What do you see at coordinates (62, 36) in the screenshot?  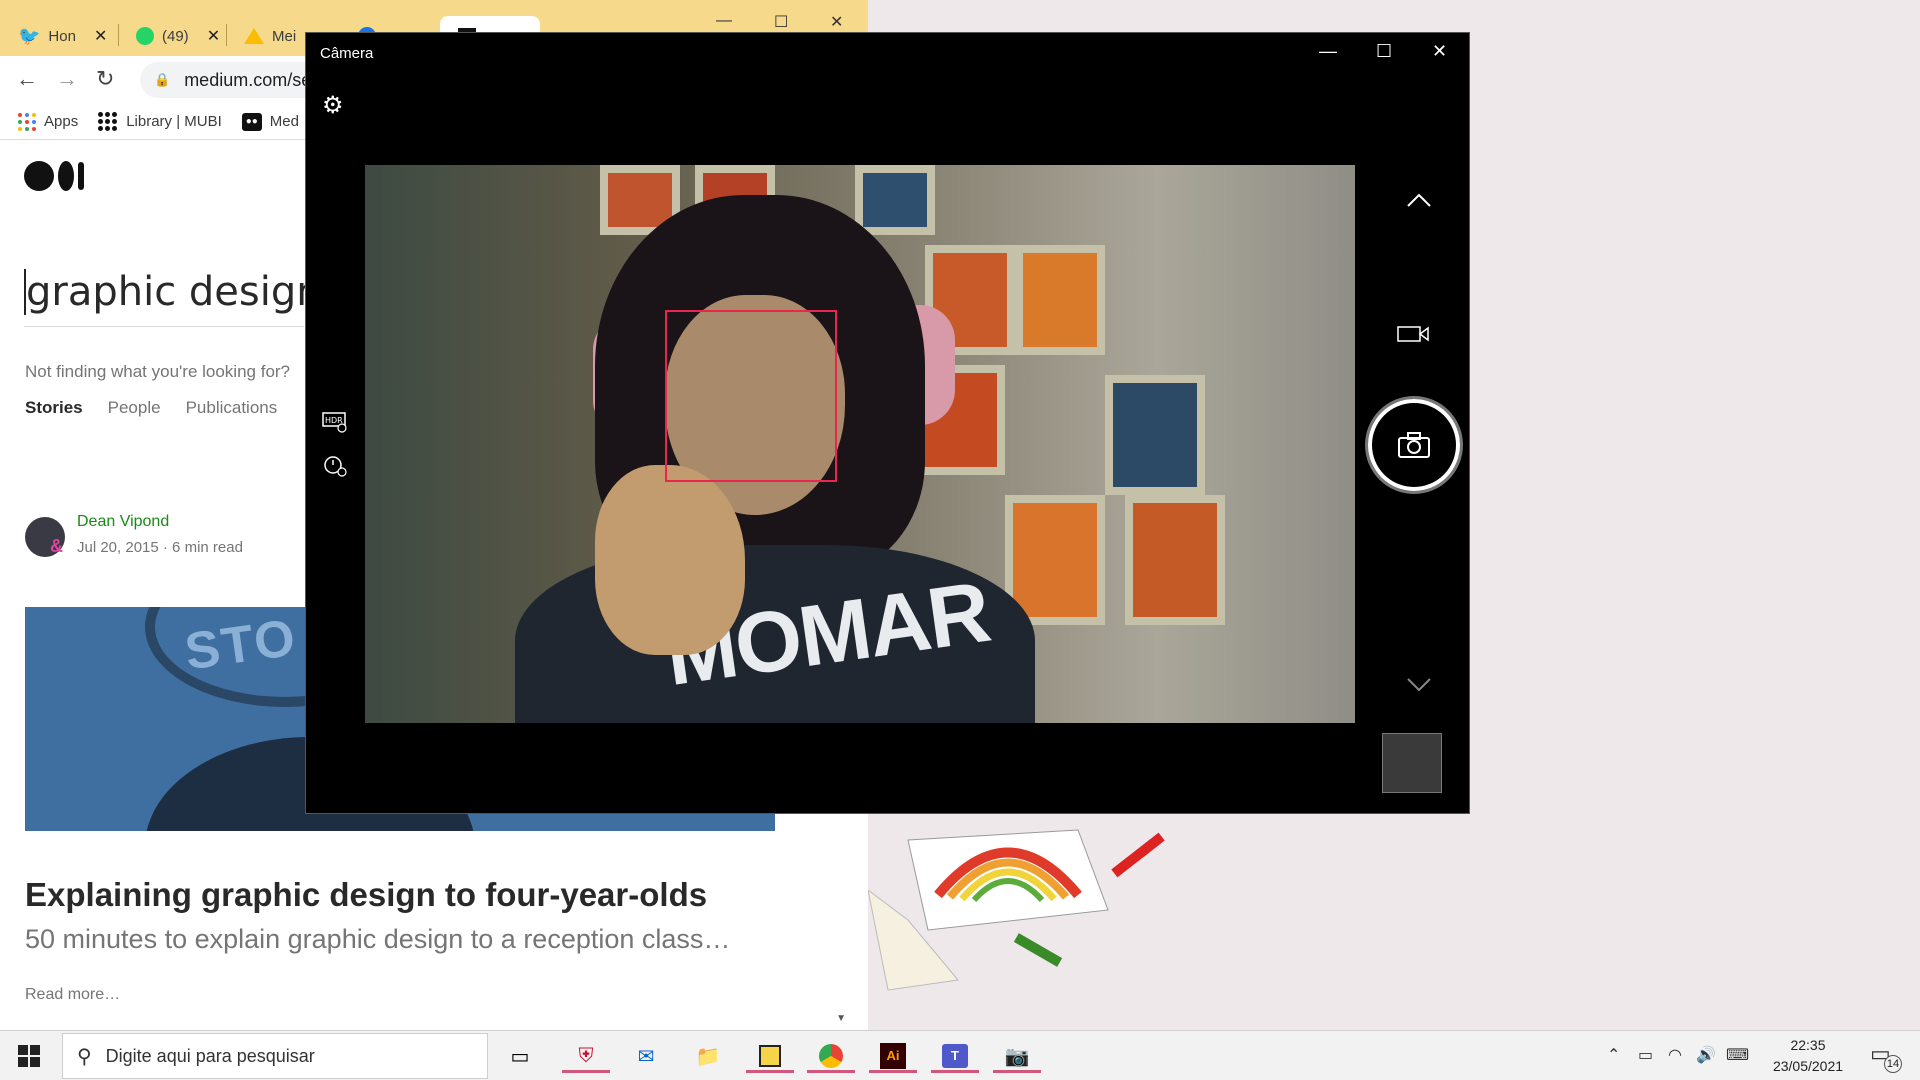 I see `tab-label: Hon` at bounding box center [62, 36].